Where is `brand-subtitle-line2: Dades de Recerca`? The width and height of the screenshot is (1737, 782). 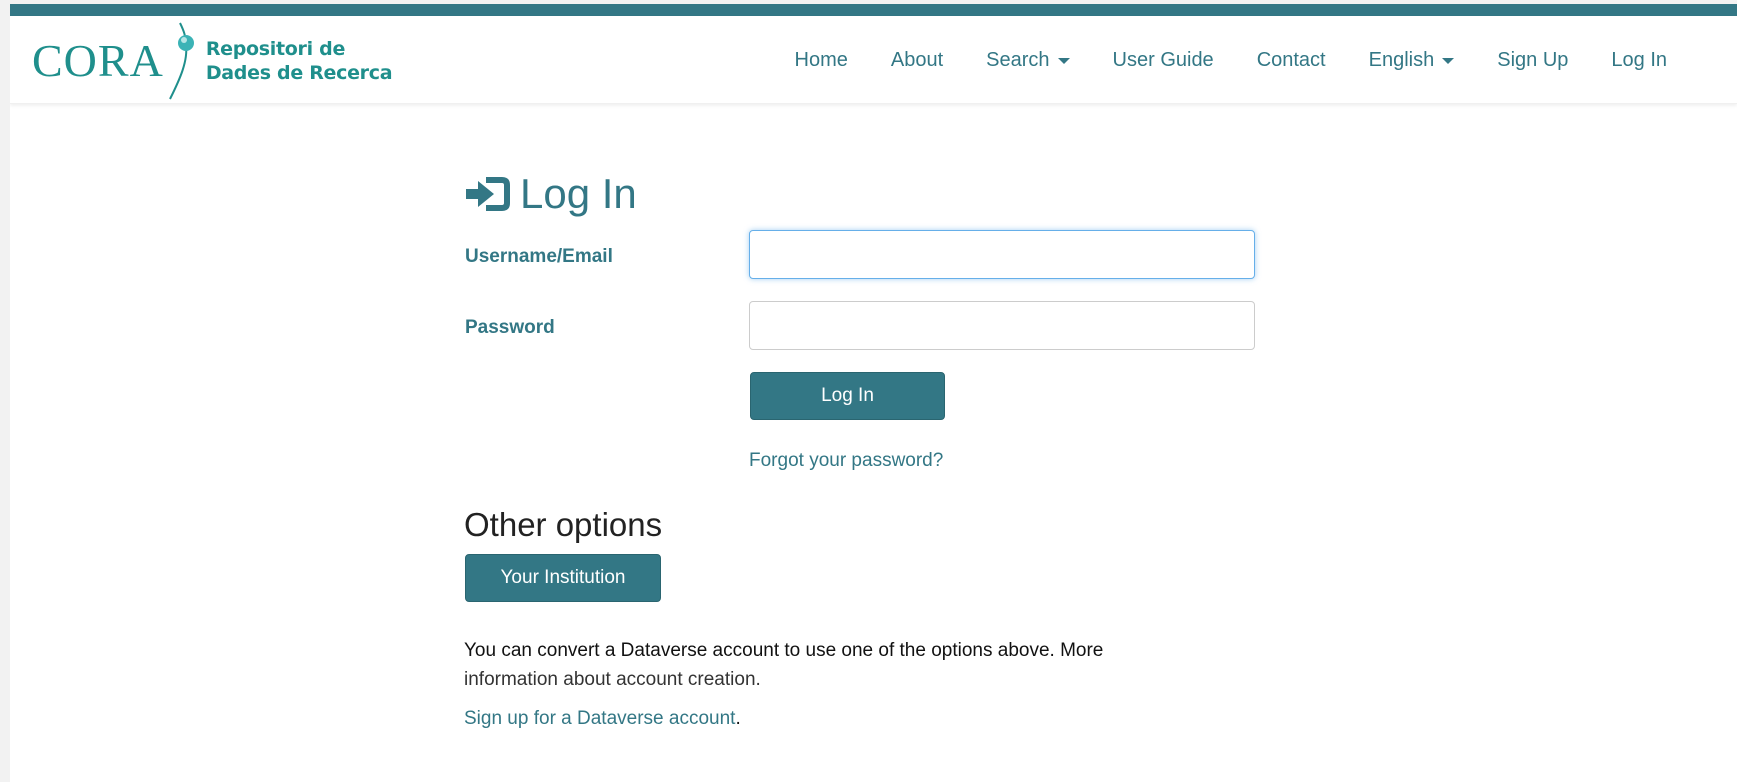
brand-subtitle-line2: Dades de Recerca is located at coordinates (299, 73).